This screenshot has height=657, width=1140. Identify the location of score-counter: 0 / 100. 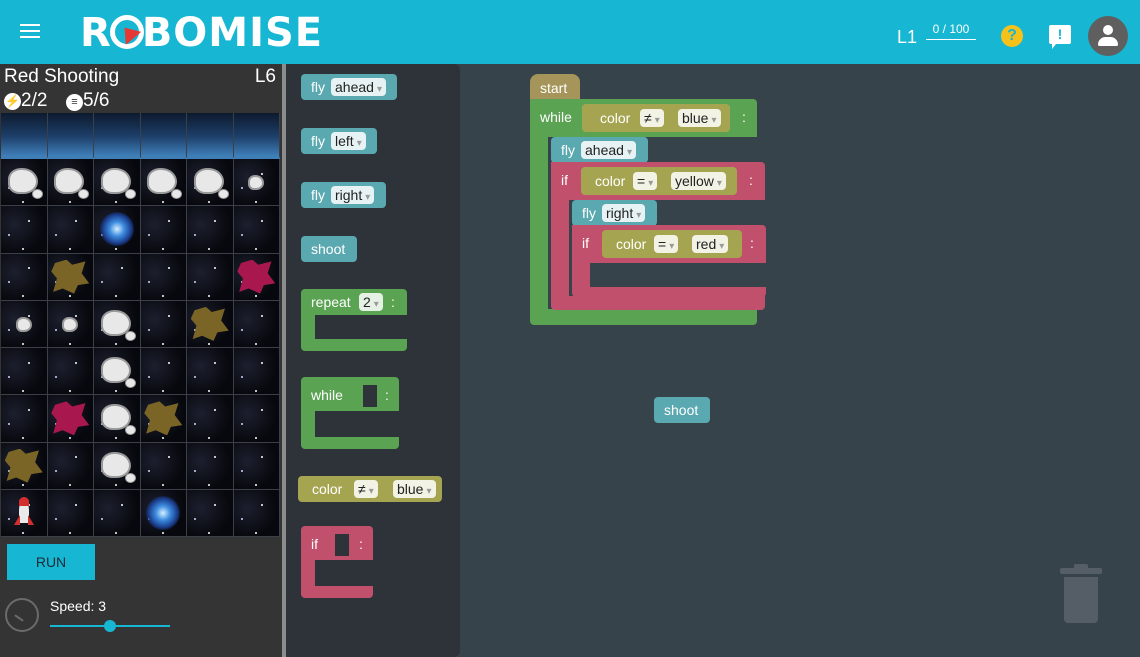
(951, 31).